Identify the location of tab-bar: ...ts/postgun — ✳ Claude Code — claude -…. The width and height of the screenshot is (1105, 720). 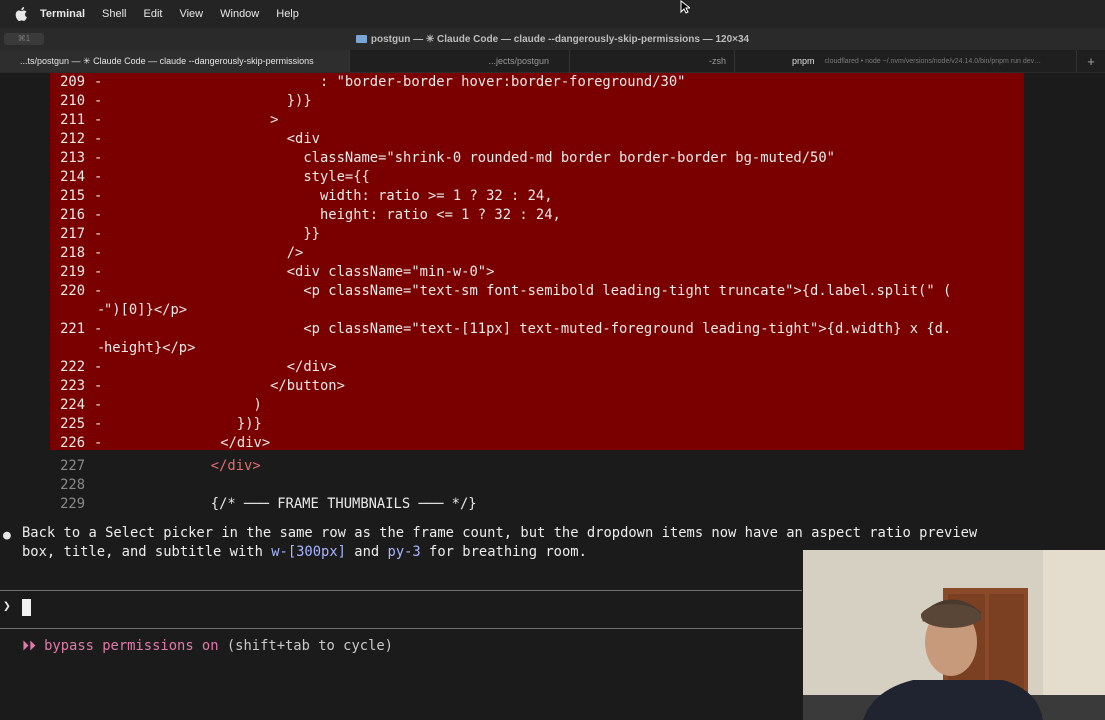
(552, 61).